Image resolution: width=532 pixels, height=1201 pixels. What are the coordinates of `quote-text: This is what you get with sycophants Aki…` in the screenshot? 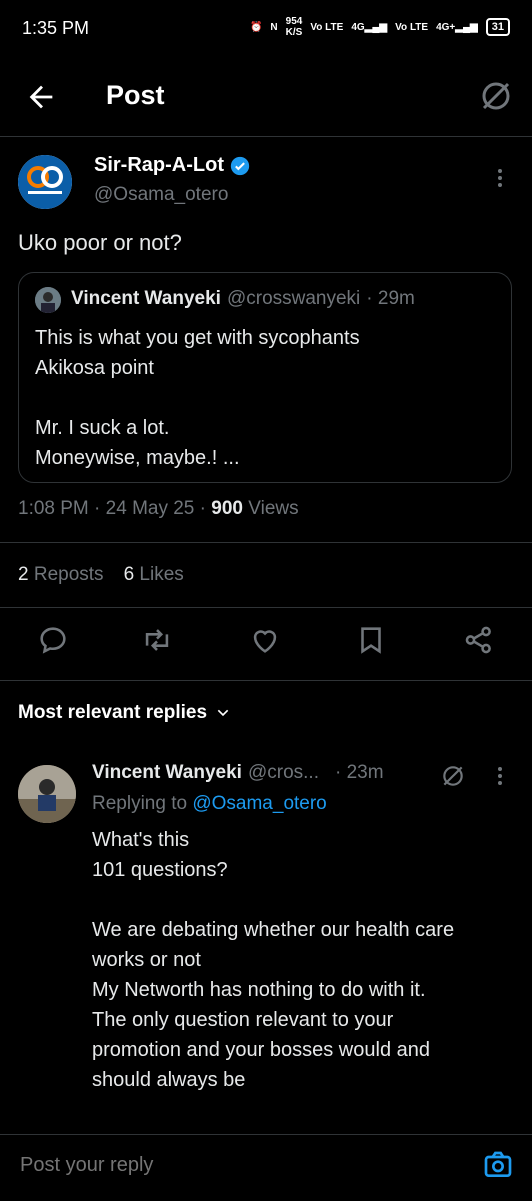 It's located at (197, 398).